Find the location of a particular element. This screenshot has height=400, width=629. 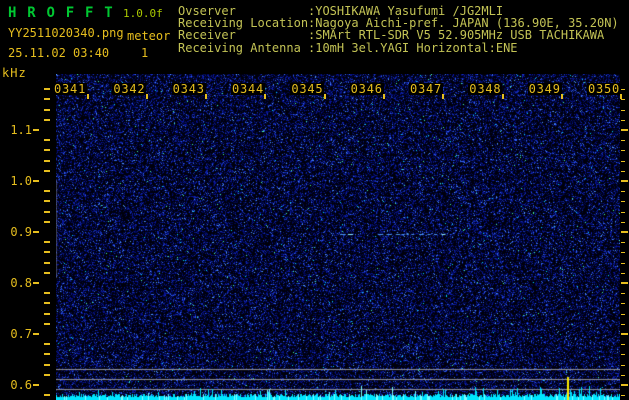

time-tick-label: 0345 is located at coordinates (307, 89).